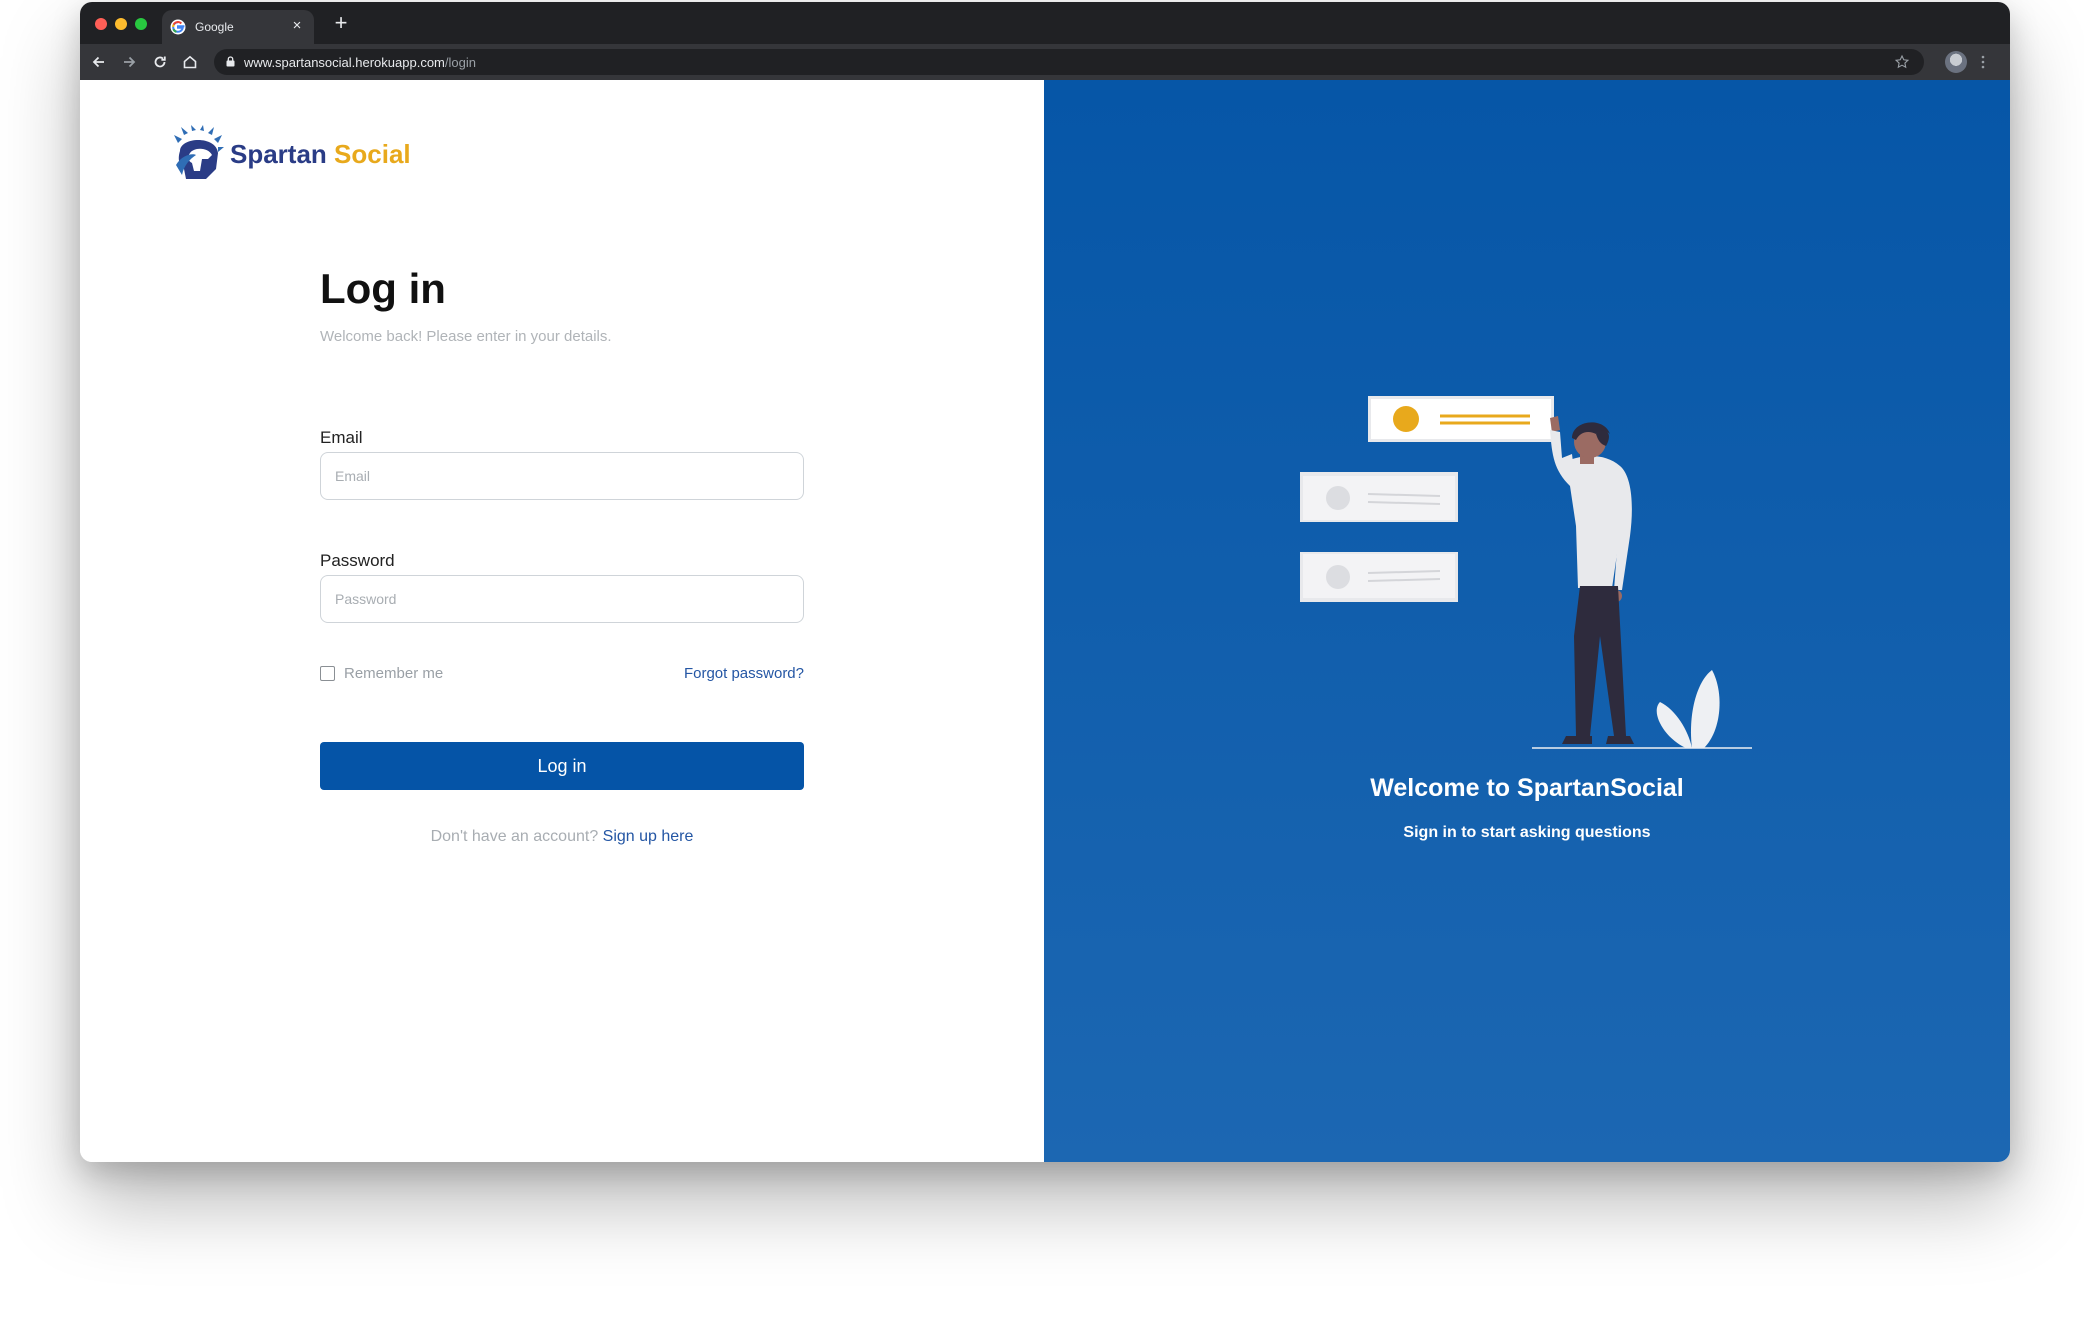 Image resolution: width=2084 pixels, height=1340 pixels. Describe the element at coordinates (357, 560) in the screenshot. I see `password-label: Password` at that location.